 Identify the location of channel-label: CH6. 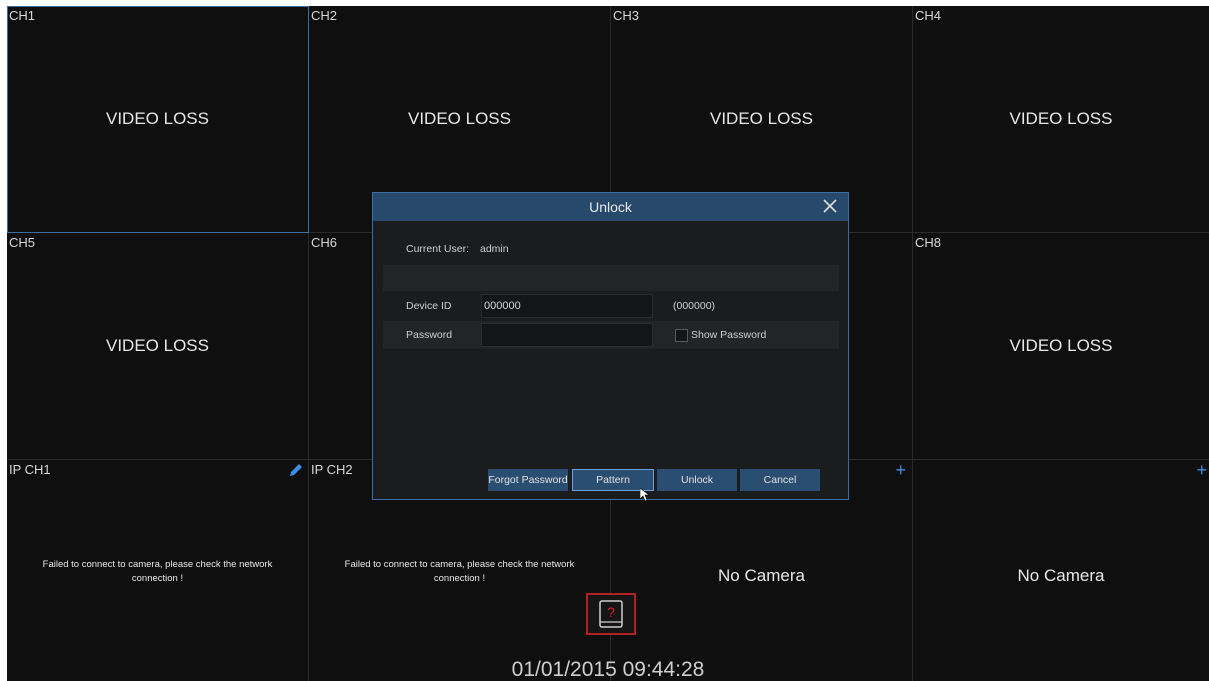
(324, 242).